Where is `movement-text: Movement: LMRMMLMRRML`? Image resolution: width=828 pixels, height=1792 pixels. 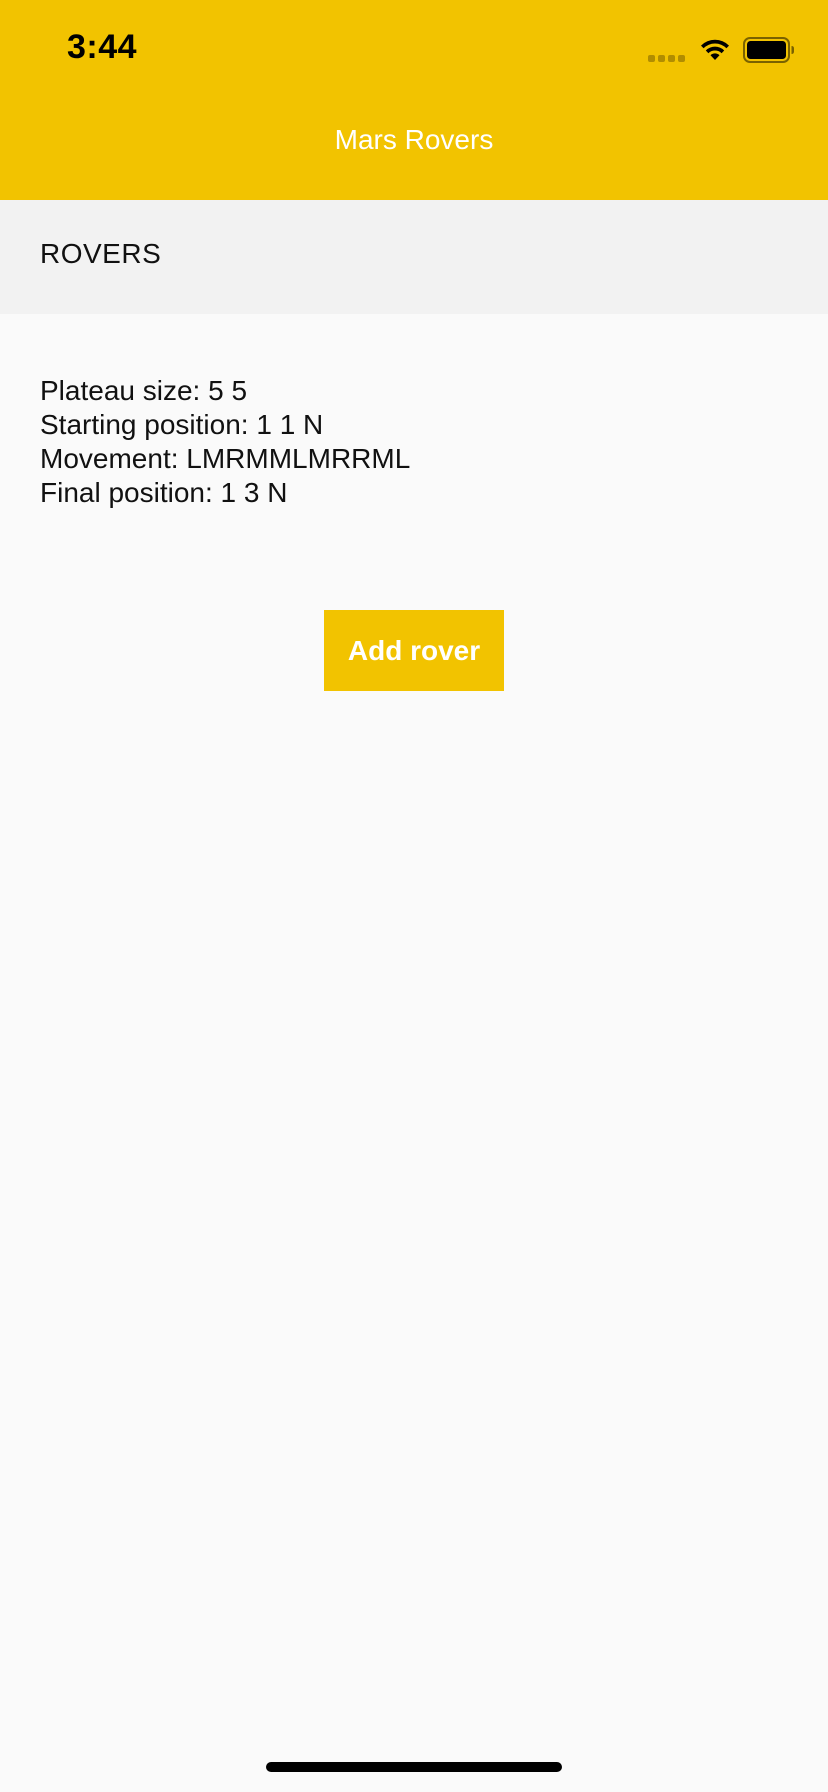
movement-text: Movement: LMRMMLMRRML is located at coordinates (225, 458).